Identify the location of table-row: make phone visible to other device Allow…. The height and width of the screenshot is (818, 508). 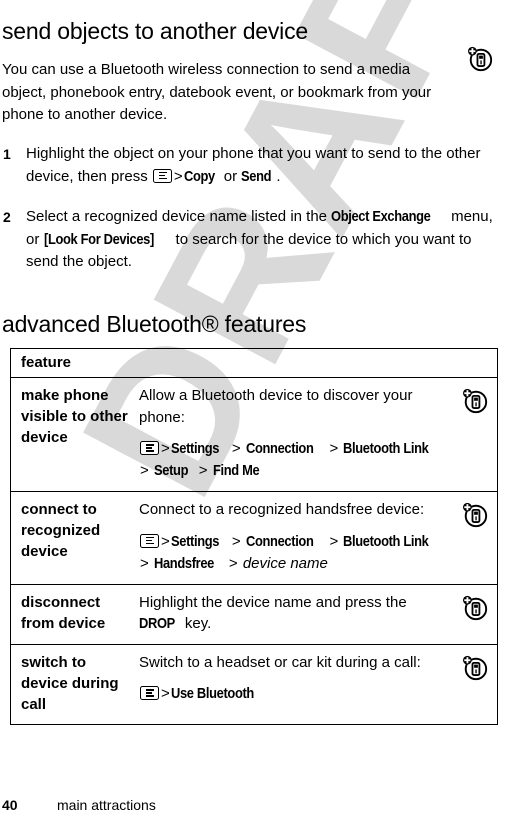
(254, 434).